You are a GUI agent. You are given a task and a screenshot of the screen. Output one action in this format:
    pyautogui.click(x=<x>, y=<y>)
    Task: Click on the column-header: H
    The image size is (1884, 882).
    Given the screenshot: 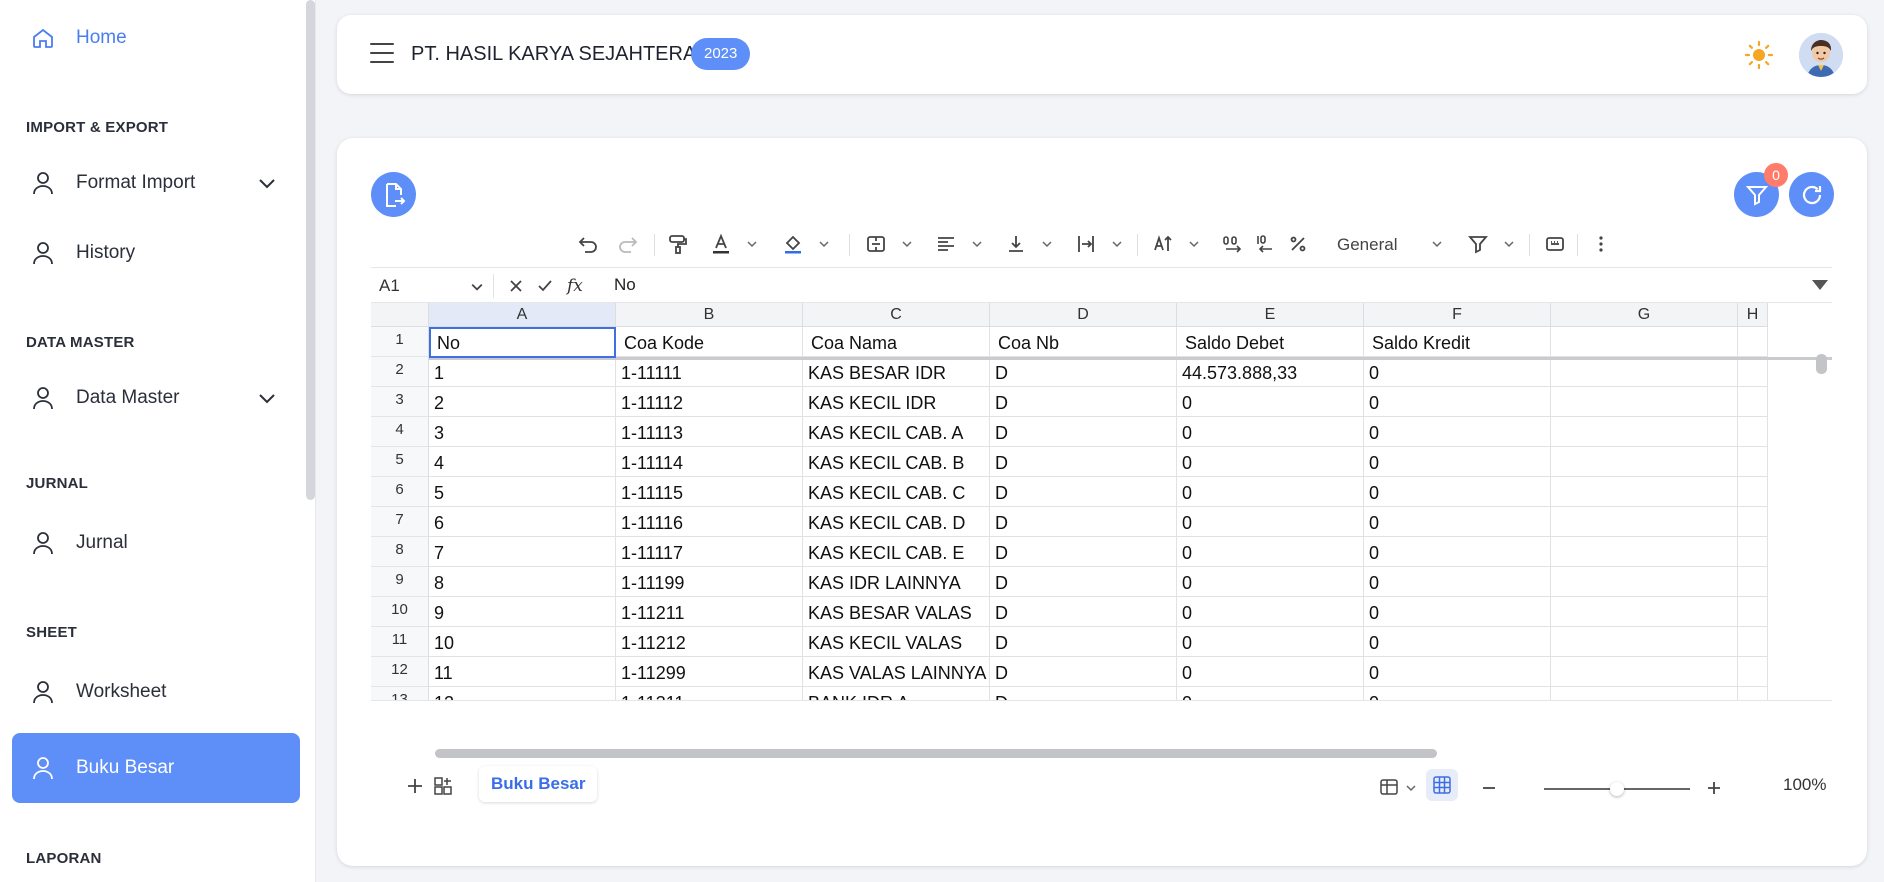 What is the action you would take?
    pyautogui.click(x=1753, y=315)
    